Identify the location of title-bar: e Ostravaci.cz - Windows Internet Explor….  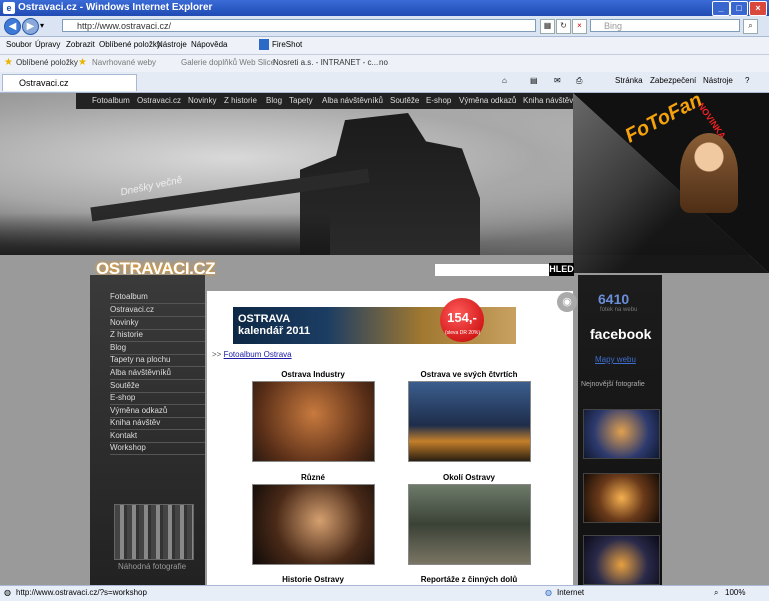
(384, 8).